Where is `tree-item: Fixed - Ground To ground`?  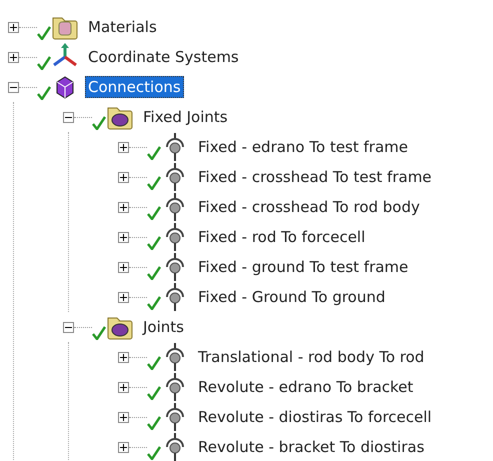 tree-item: Fixed - Ground To ground is located at coordinates (291, 297).